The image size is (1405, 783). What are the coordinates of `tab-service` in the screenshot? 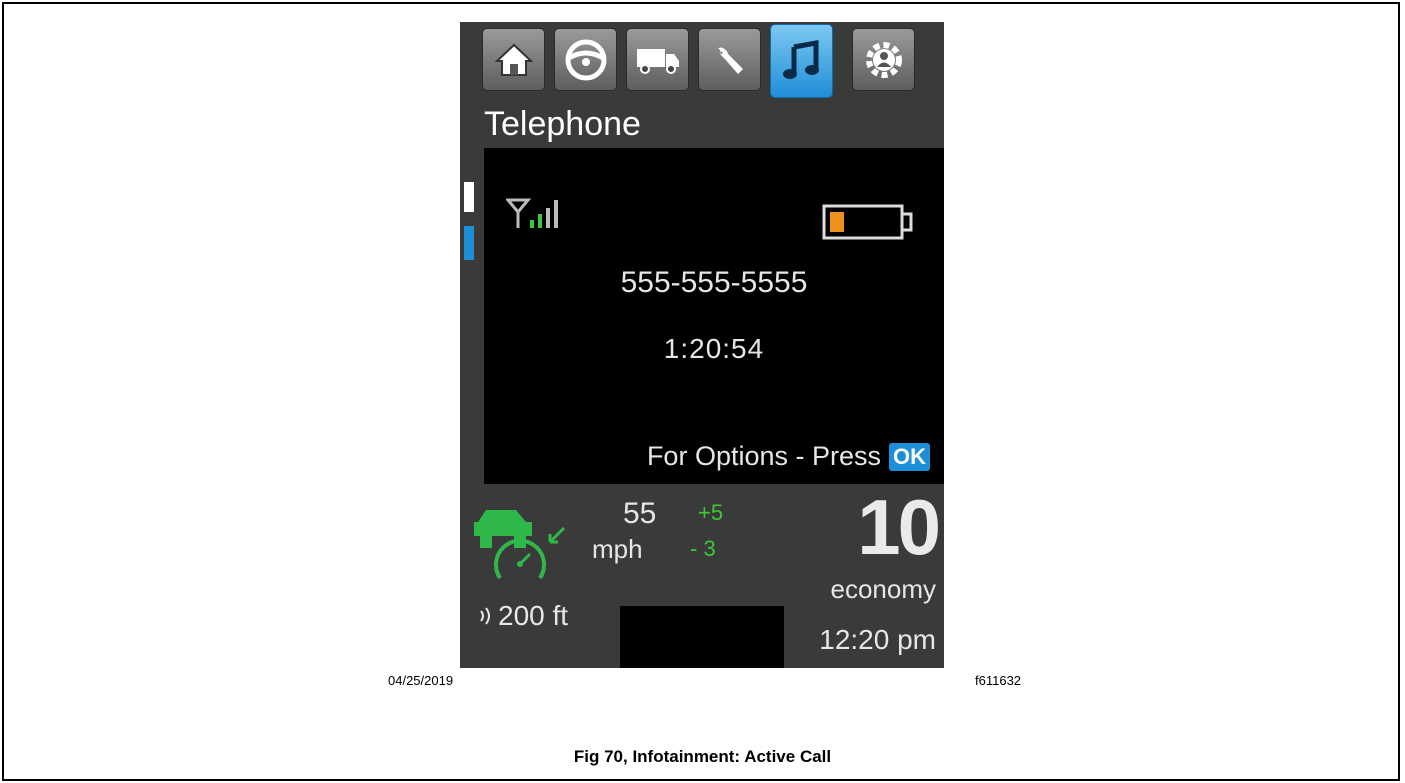 It's located at (729, 59).